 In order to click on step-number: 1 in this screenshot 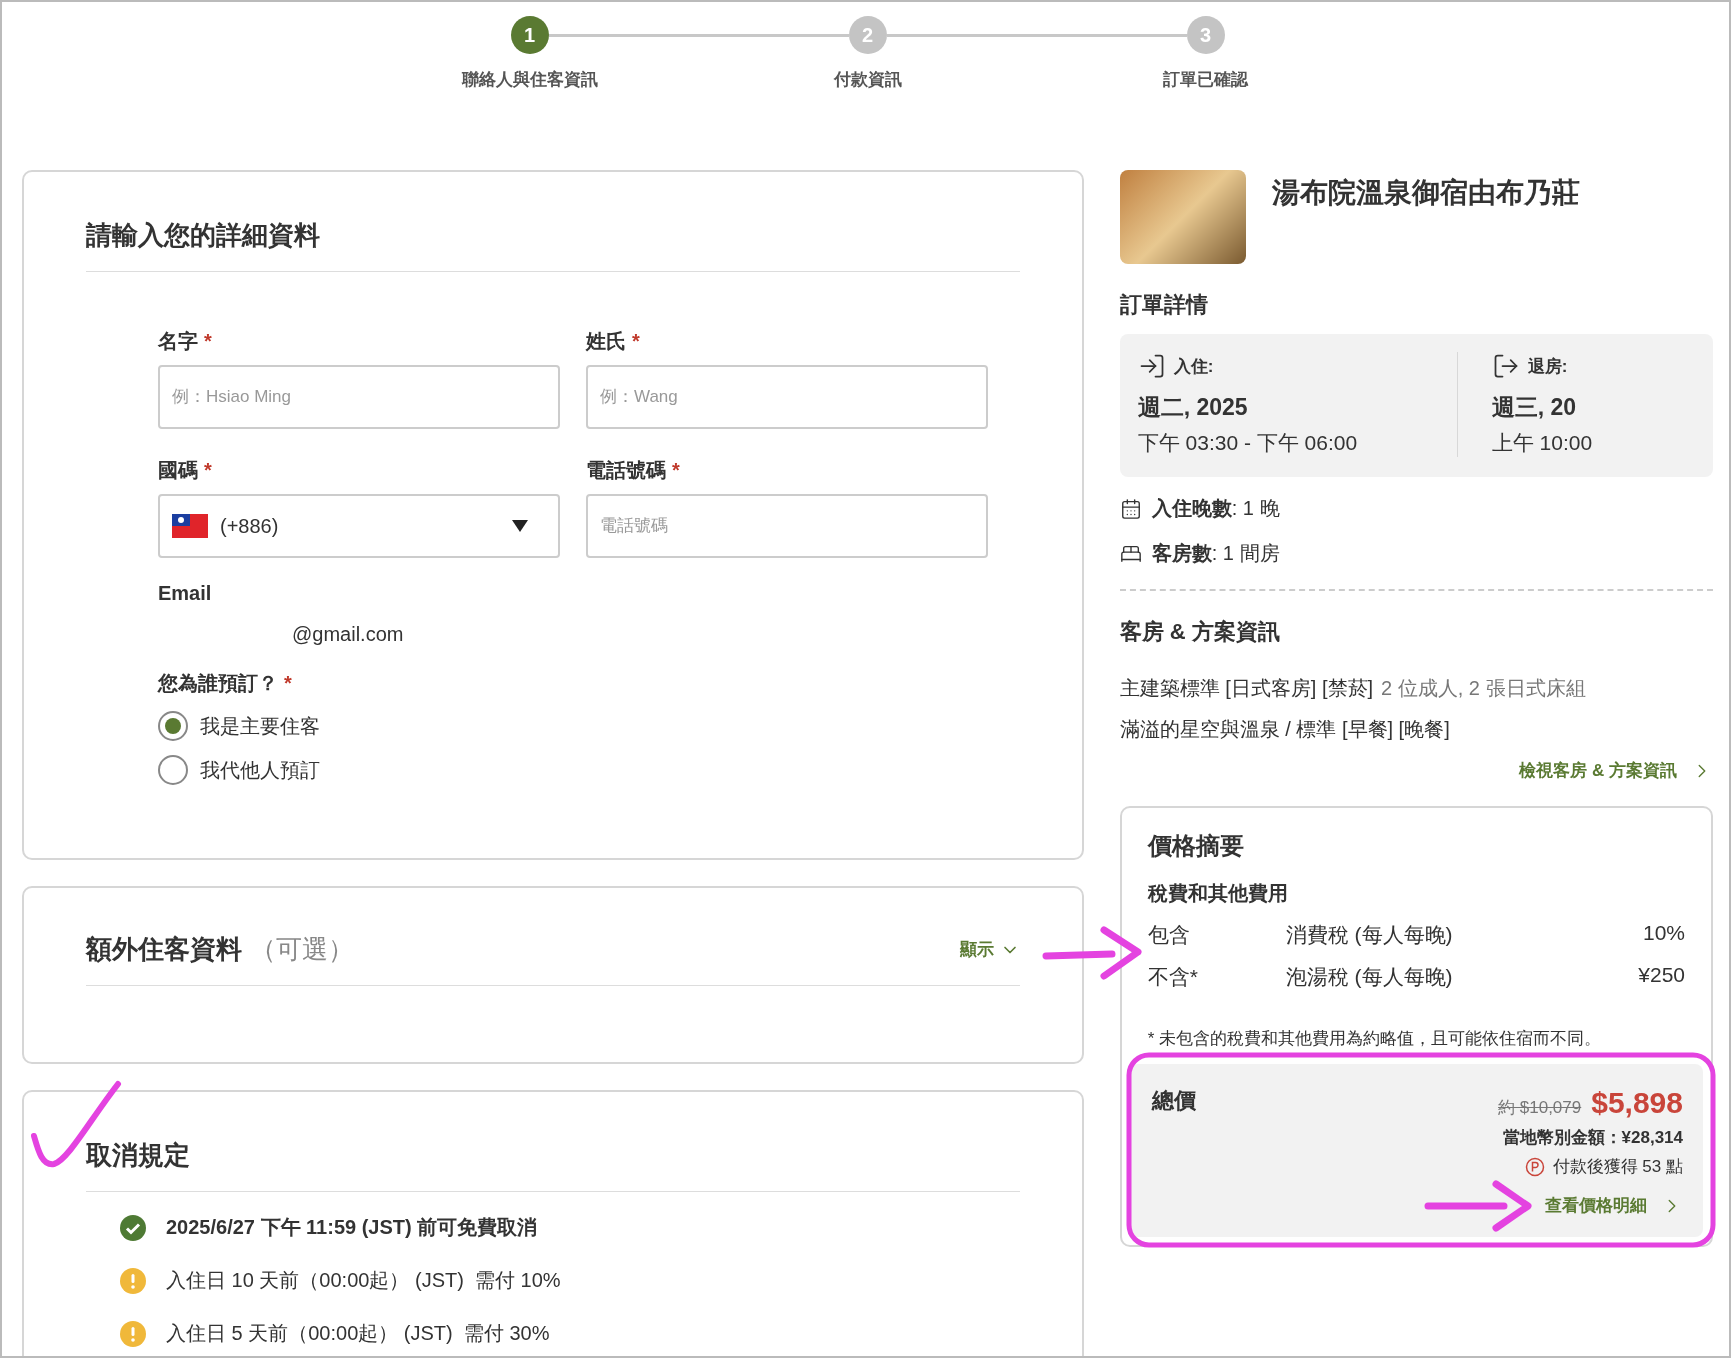, I will do `click(529, 35)`.